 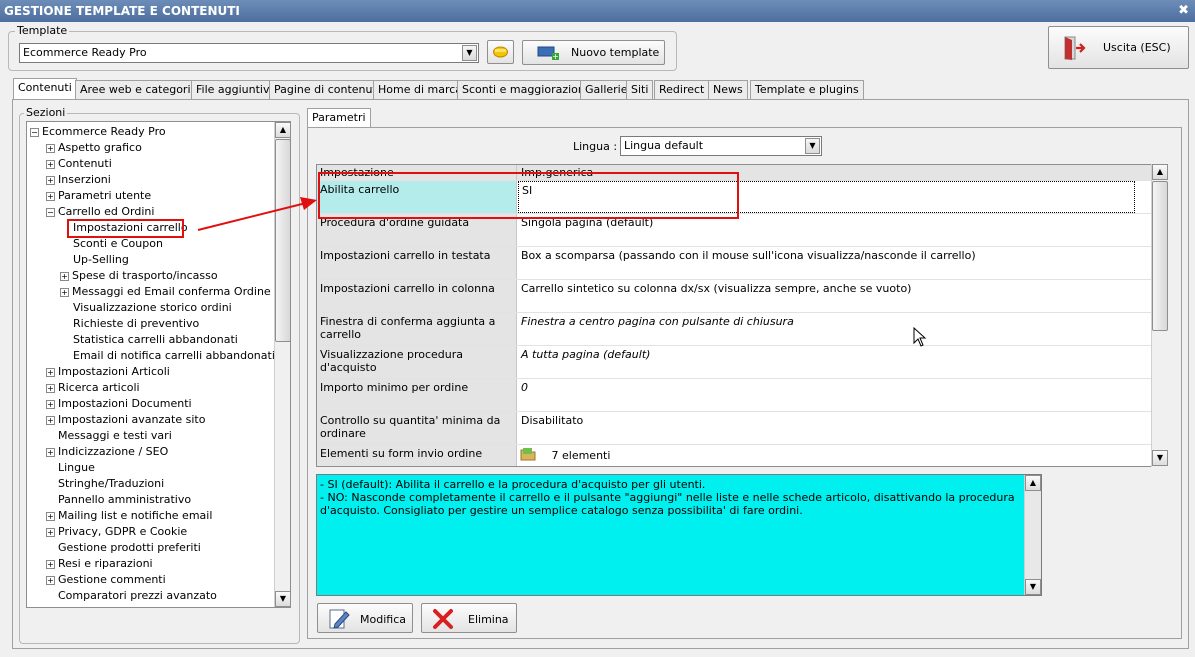 I want to click on tab-aree-web: Aree web e categorie, so click(x=139, y=90).